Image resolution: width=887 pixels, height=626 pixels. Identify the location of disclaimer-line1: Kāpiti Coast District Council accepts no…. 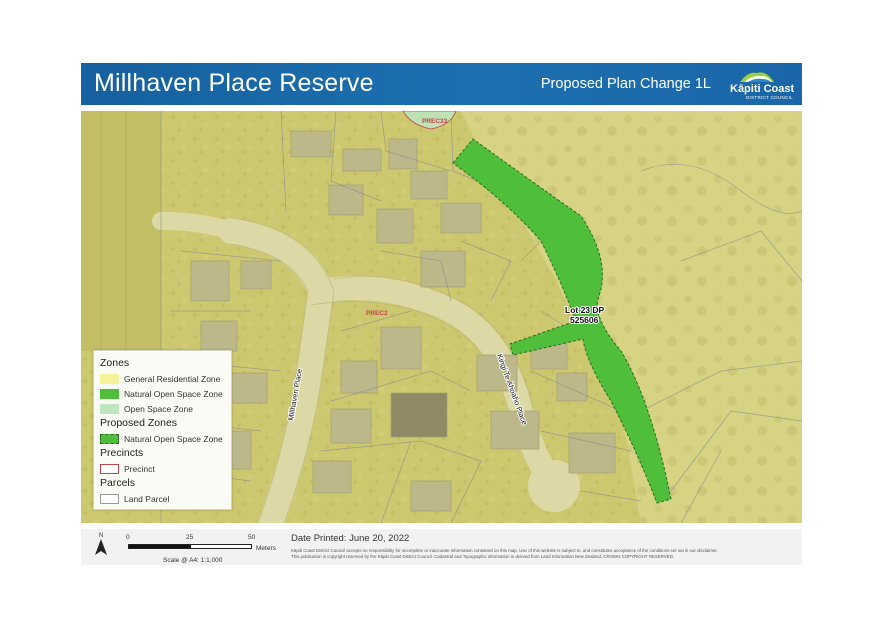
(504, 550).